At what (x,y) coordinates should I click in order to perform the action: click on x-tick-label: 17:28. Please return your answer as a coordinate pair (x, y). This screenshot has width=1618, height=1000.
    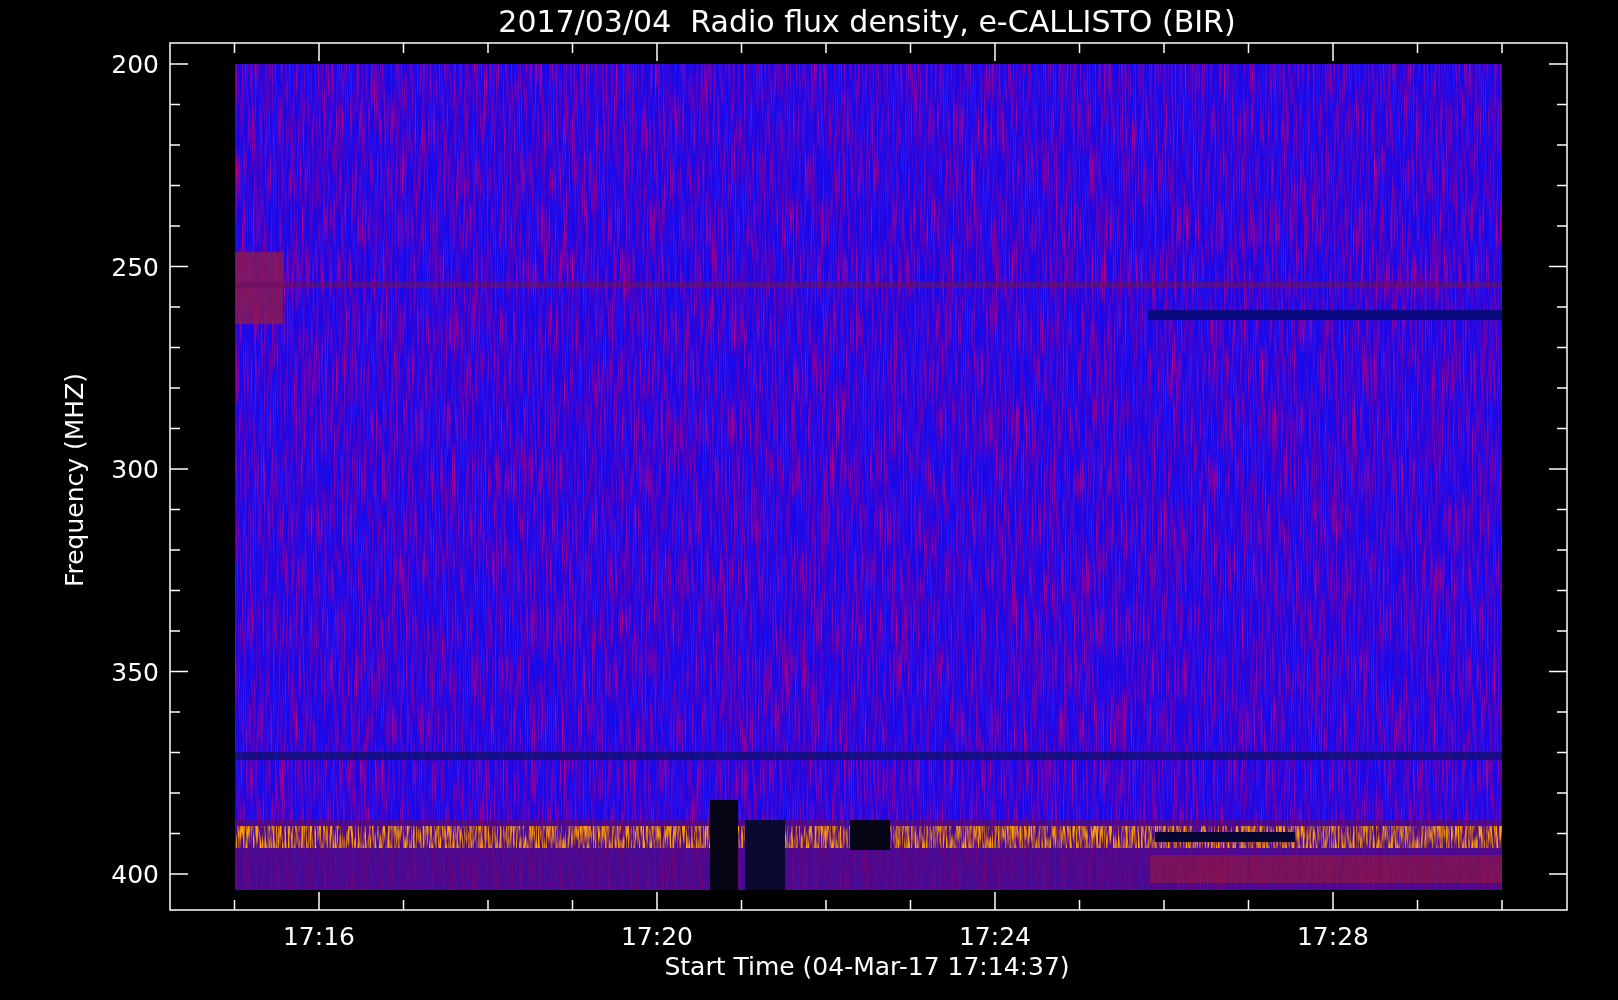
    Looking at the image, I should click on (1333, 936).